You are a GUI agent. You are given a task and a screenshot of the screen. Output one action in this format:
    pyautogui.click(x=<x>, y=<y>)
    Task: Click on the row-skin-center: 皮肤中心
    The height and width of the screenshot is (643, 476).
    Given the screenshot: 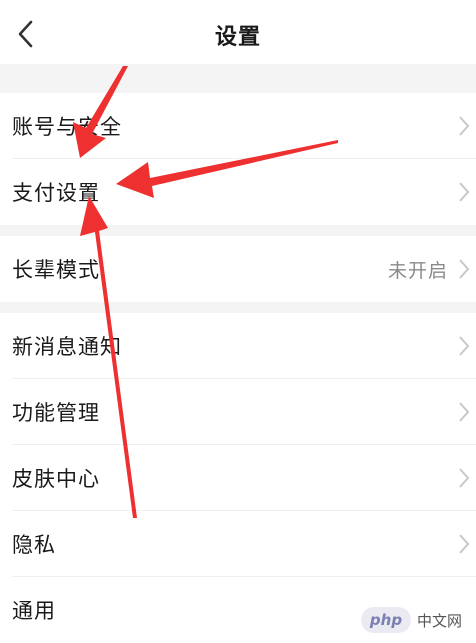 What is the action you would take?
    pyautogui.click(x=238, y=478)
    